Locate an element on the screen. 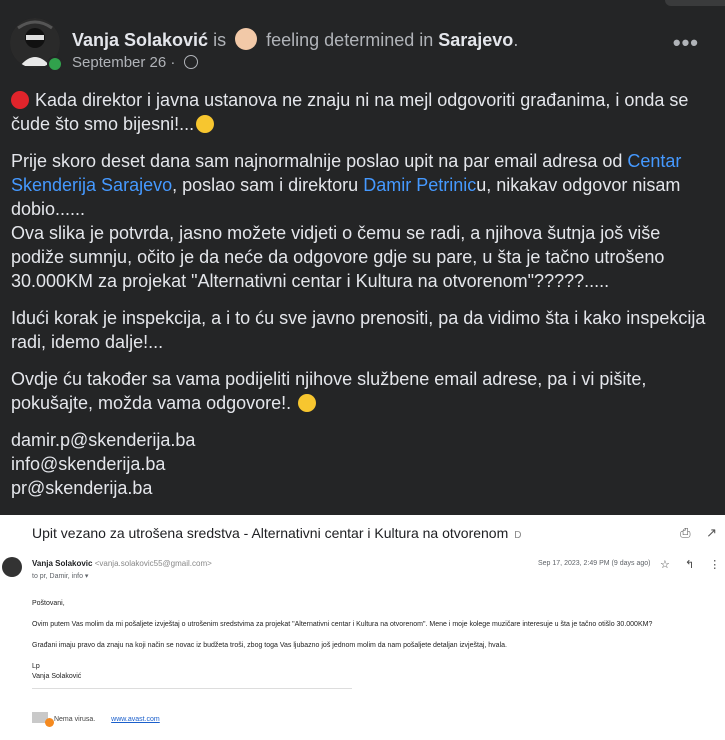 Image resolution: width=725 pixels, height=740 pixels. email-top-icons: ⎙ ↗ is located at coordinates (692, 533).